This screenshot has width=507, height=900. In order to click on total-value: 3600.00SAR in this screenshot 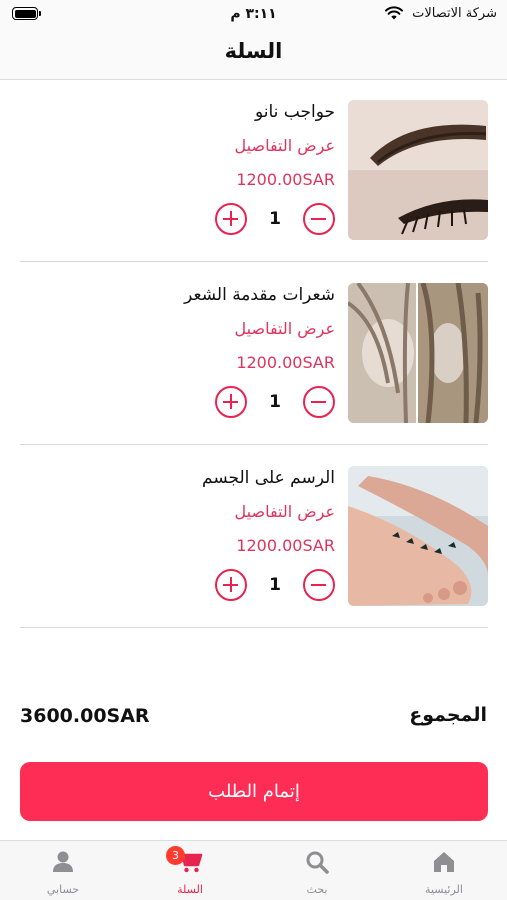, I will do `click(85, 716)`.